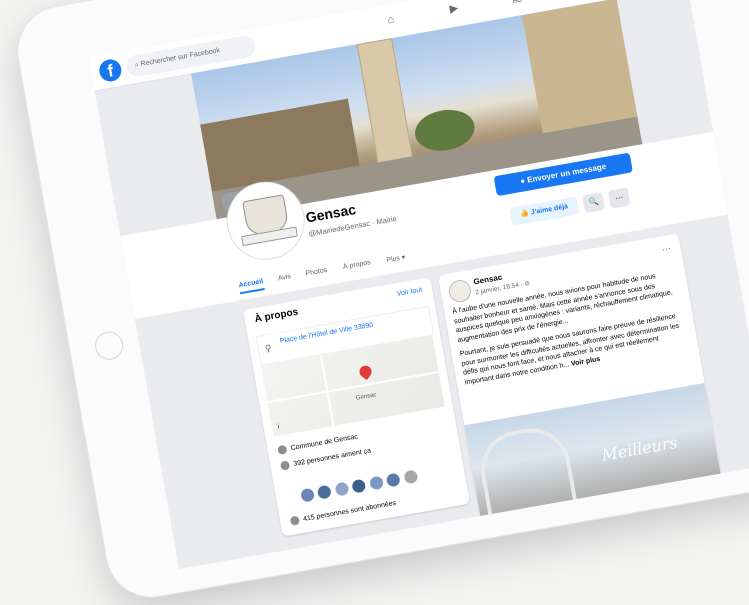  What do you see at coordinates (566, 173) in the screenshot?
I see `send-message-label: Envoyer un message` at bounding box center [566, 173].